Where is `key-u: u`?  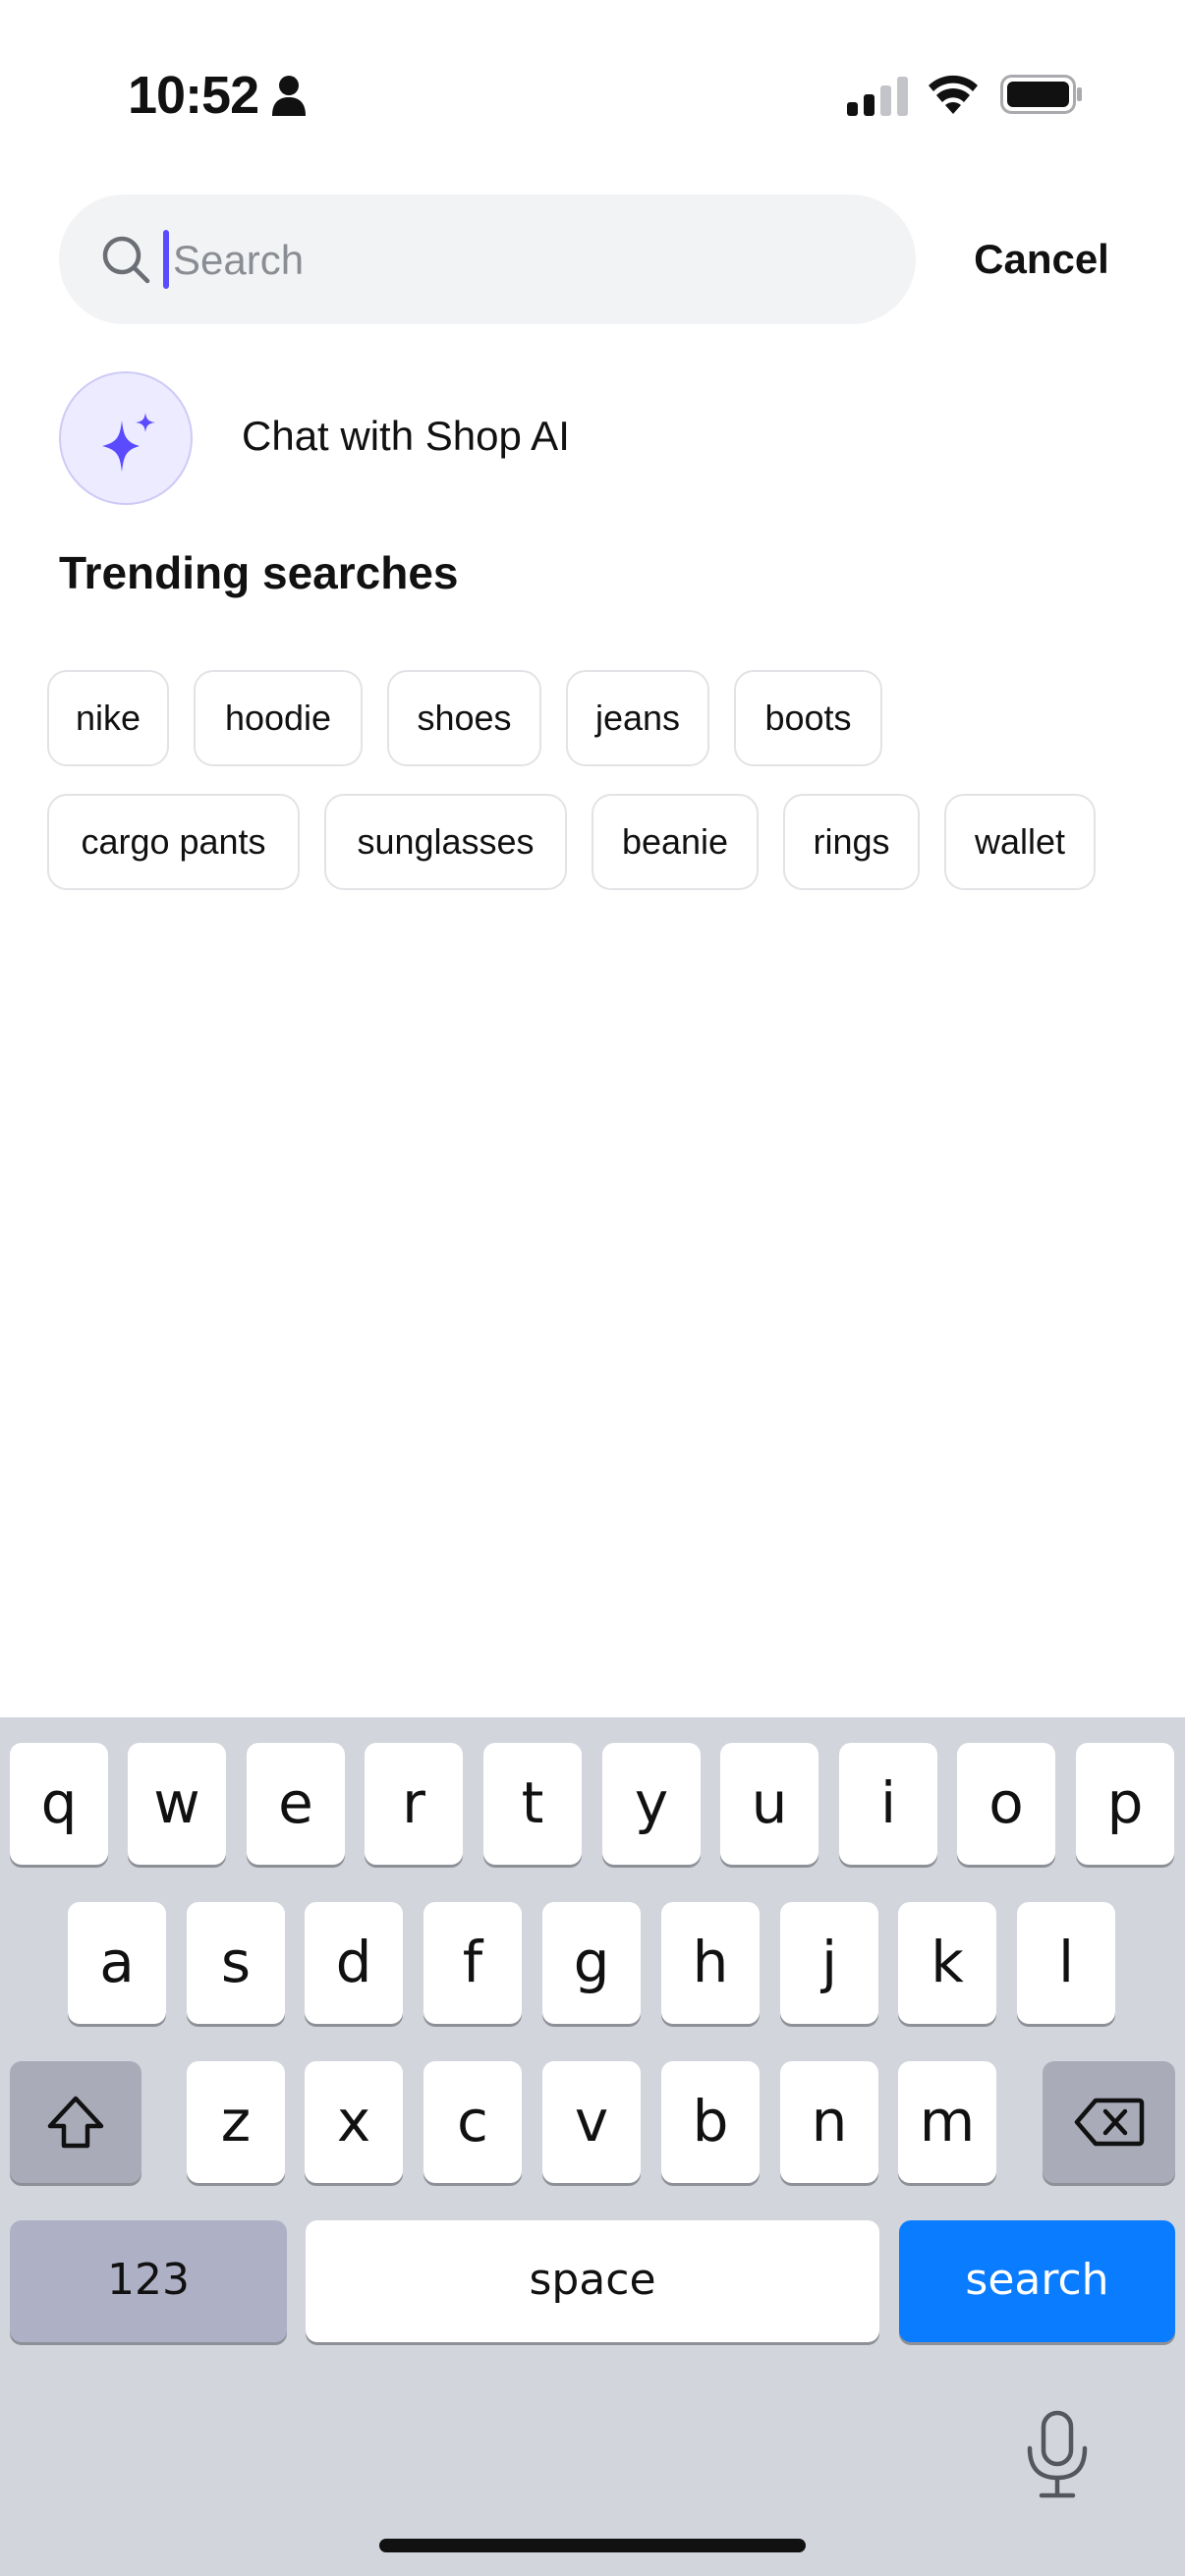 key-u: u is located at coordinates (769, 1804).